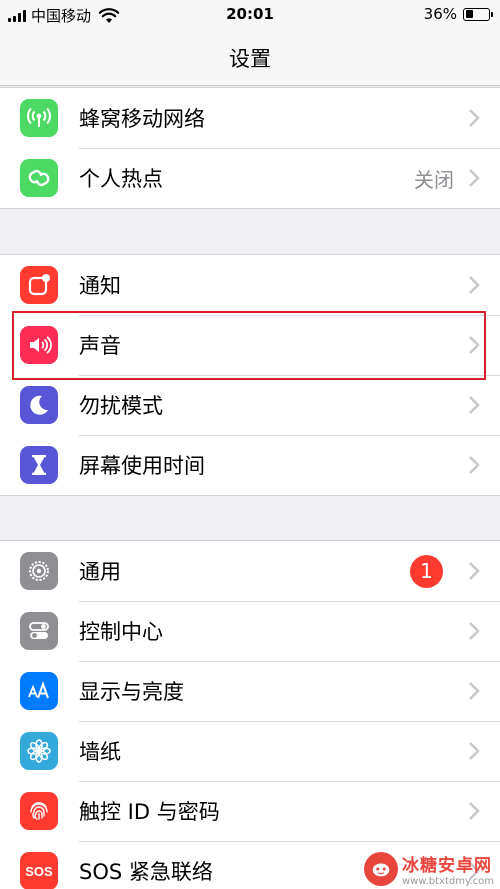  Describe the element at coordinates (39, 631) in the screenshot. I see `toggles-icon` at that location.